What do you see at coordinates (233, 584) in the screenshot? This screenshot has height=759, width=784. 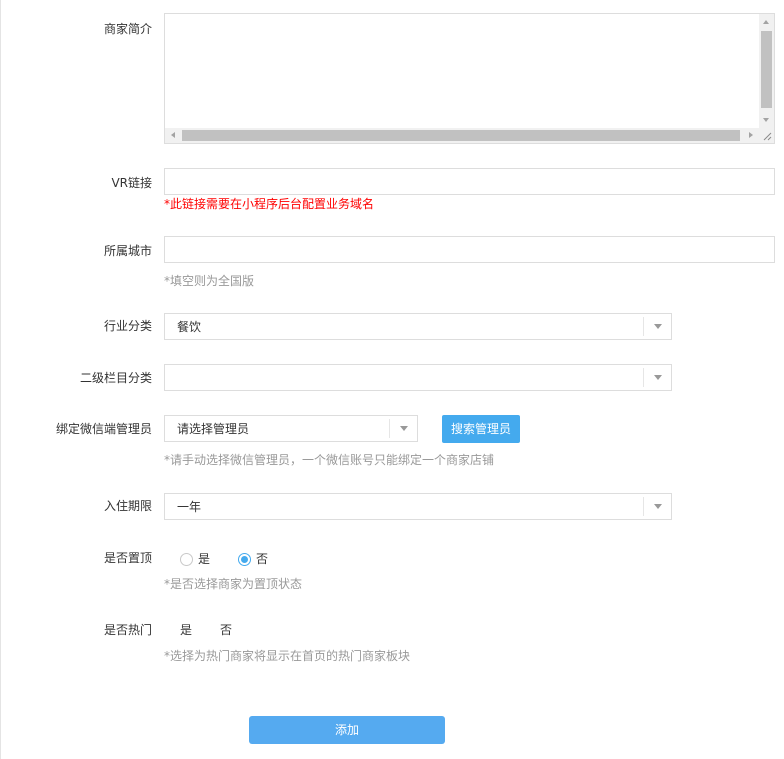 I see `pin-top-hint: *是否选择商家为置顶状态` at bounding box center [233, 584].